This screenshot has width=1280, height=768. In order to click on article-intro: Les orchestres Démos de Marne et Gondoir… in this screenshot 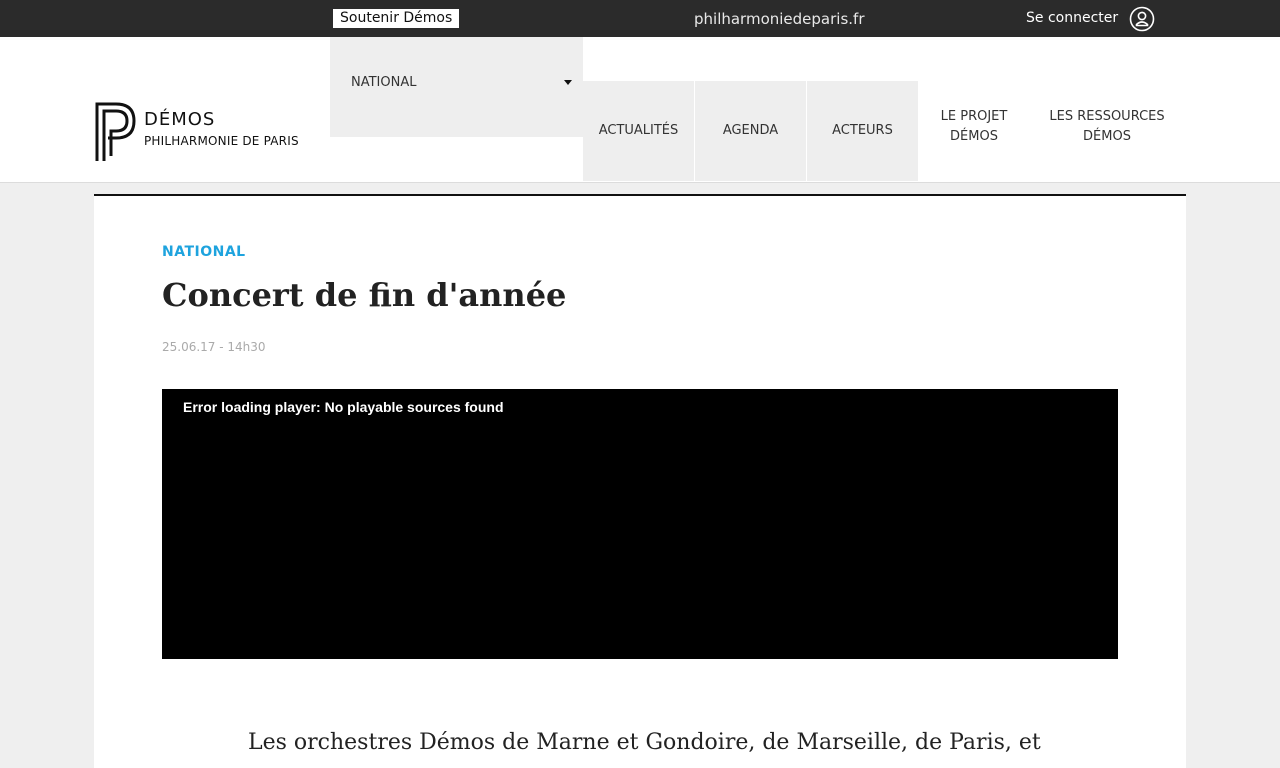, I will do `click(644, 742)`.